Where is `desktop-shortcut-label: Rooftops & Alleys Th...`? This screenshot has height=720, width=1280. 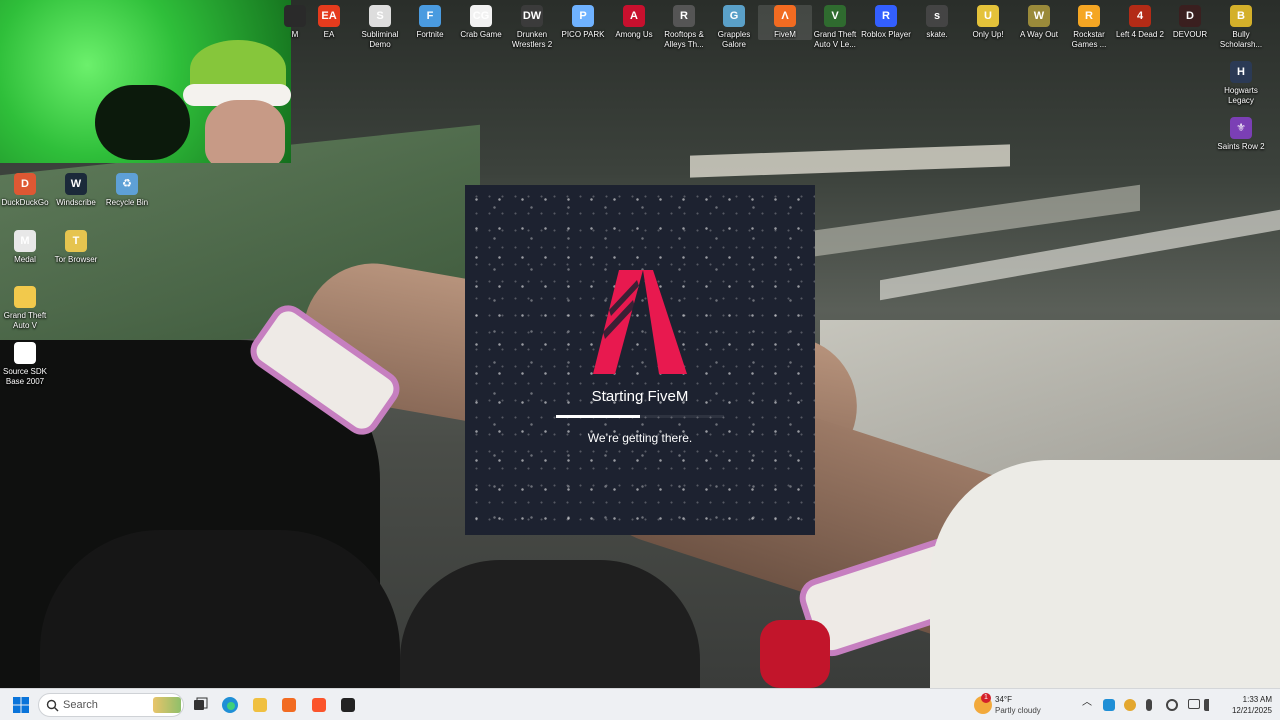
desktop-shortcut-label: Rooftops & Alleys Th... is located at coordinates (684, 39).